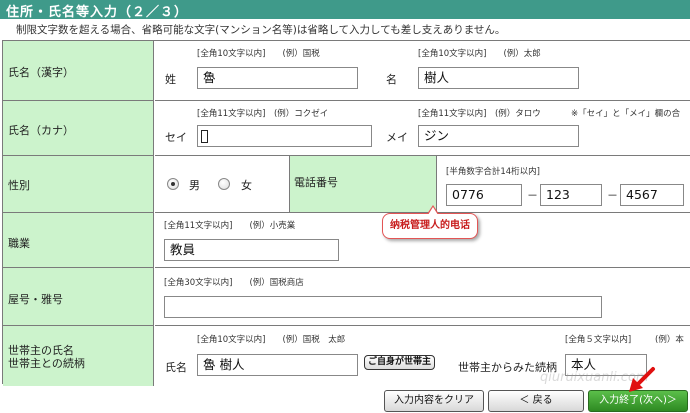  What do you see at coordinates (230, 226) in the screenshot?
I see `occupation-hint: [全角11文字以内] (例）小売業` at bounding box center [230, 226].